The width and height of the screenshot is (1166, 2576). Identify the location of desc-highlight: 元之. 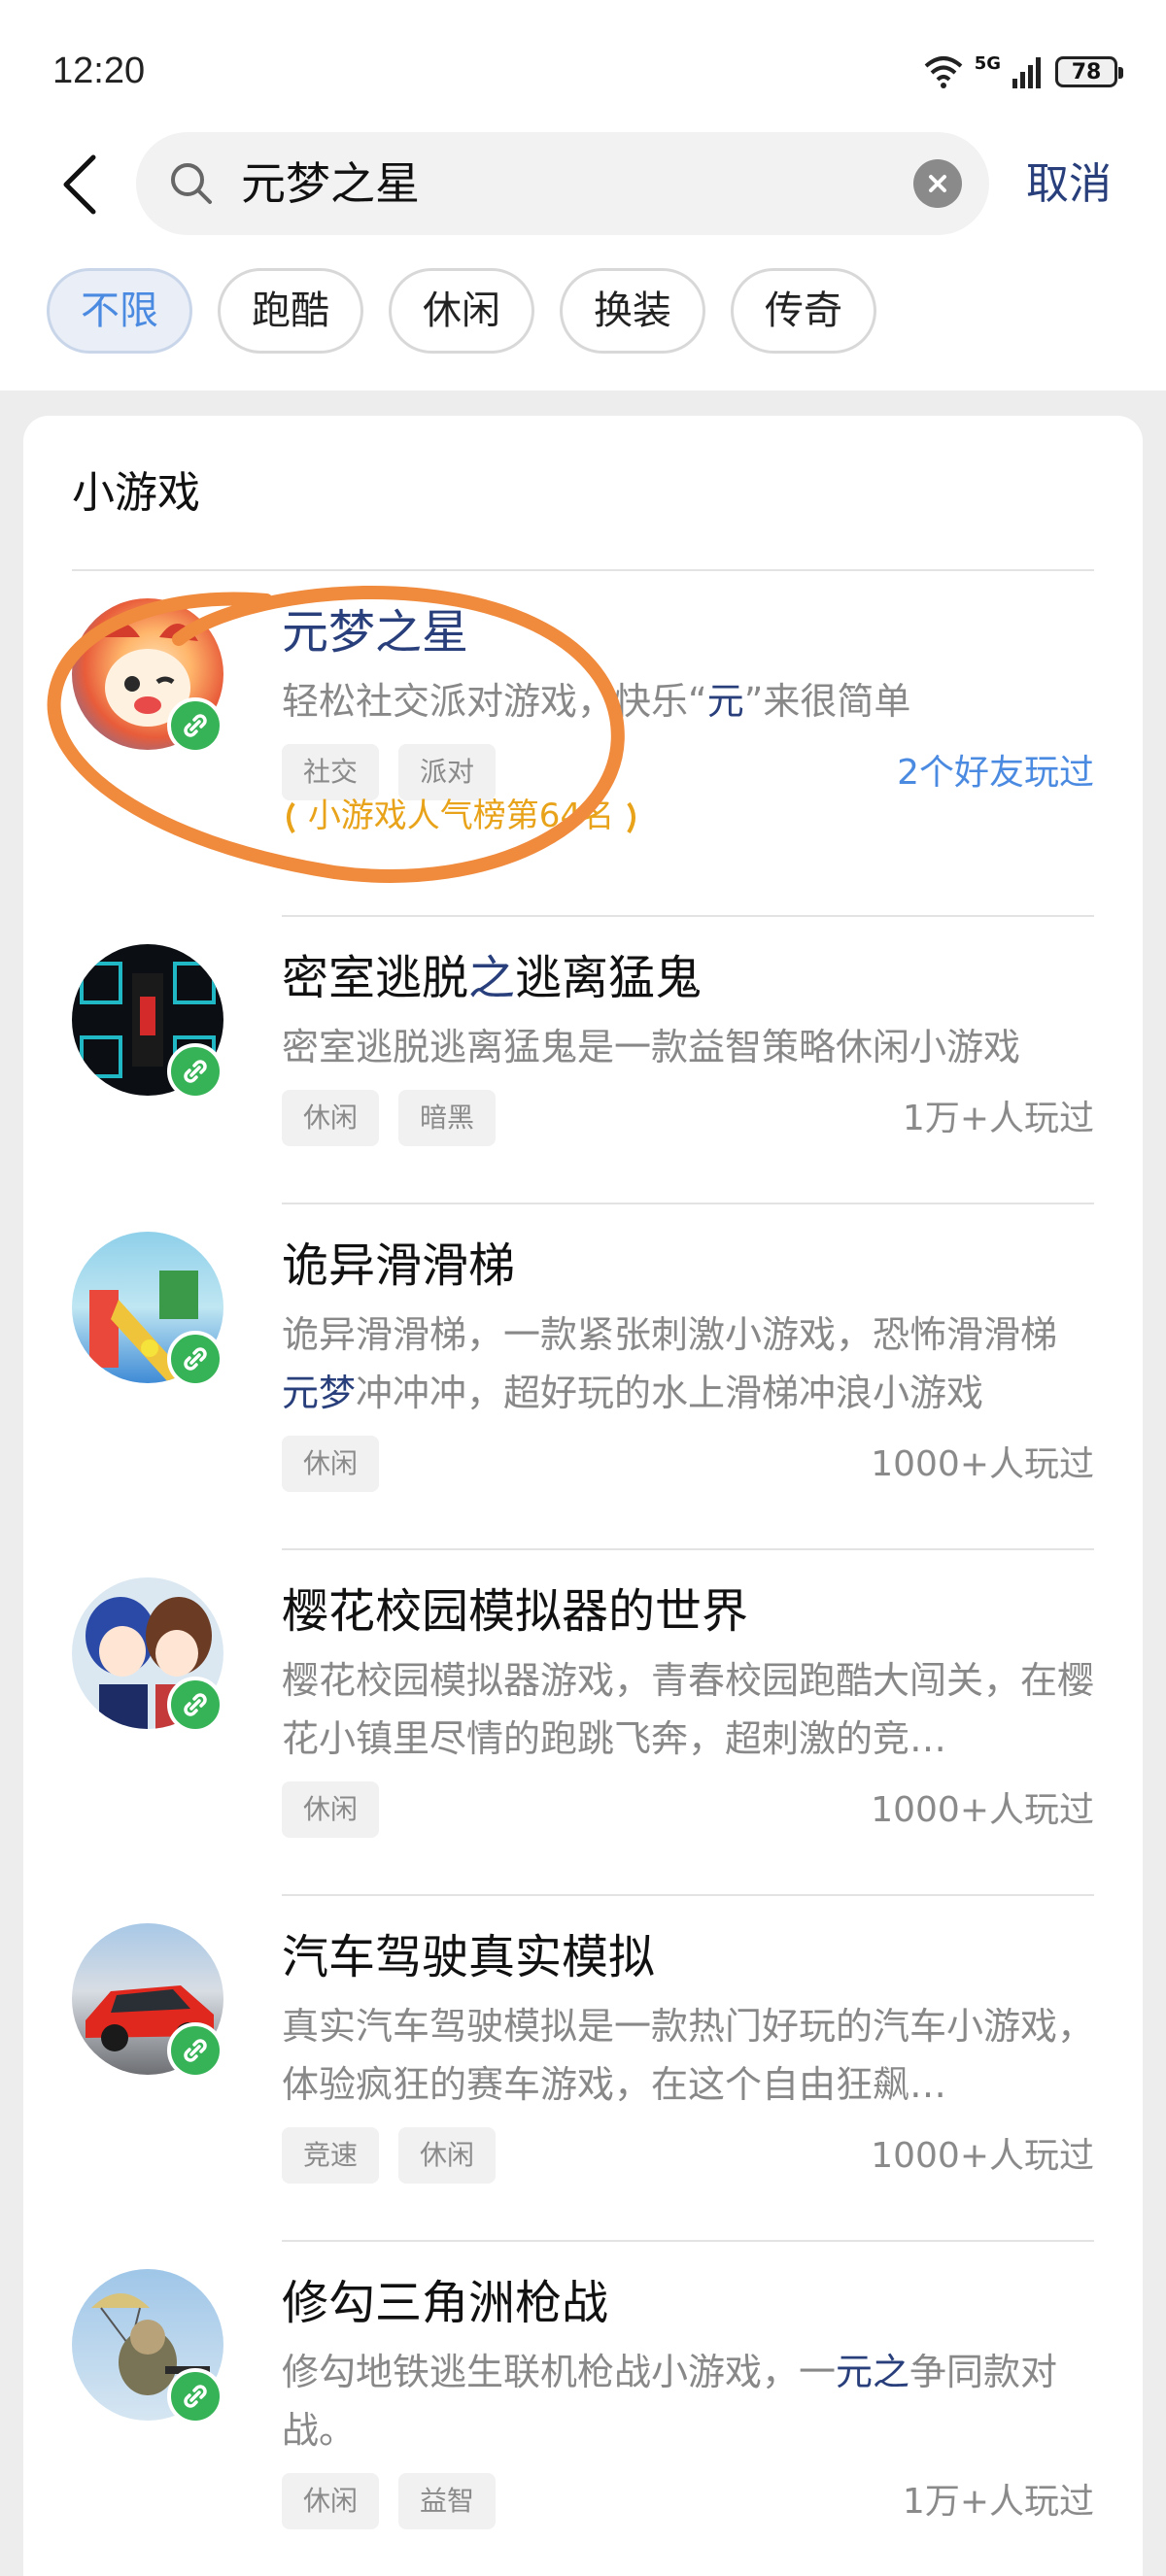
(873, 2372).